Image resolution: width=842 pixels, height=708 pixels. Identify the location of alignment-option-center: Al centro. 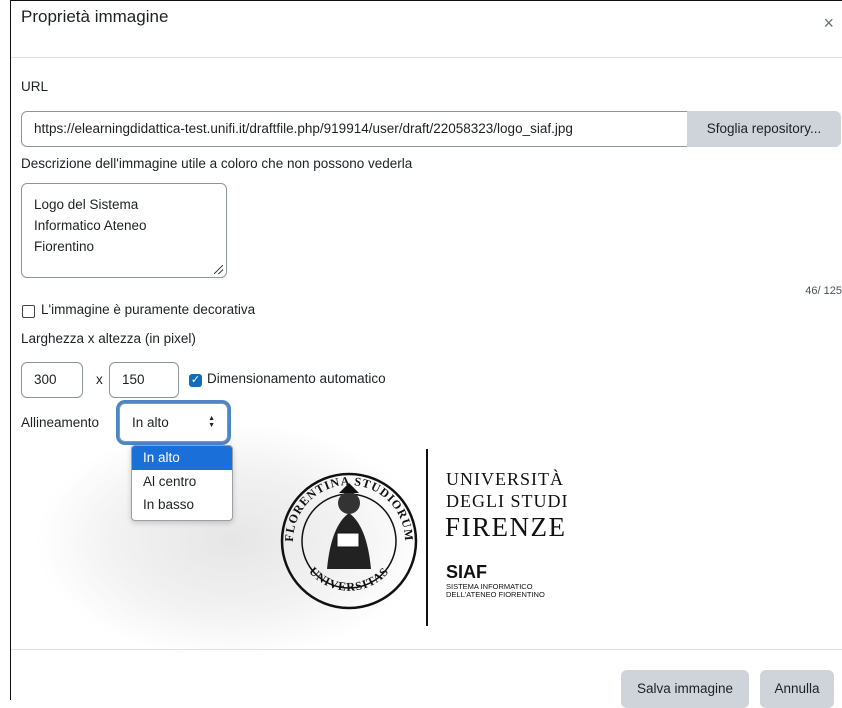
(182, 482).